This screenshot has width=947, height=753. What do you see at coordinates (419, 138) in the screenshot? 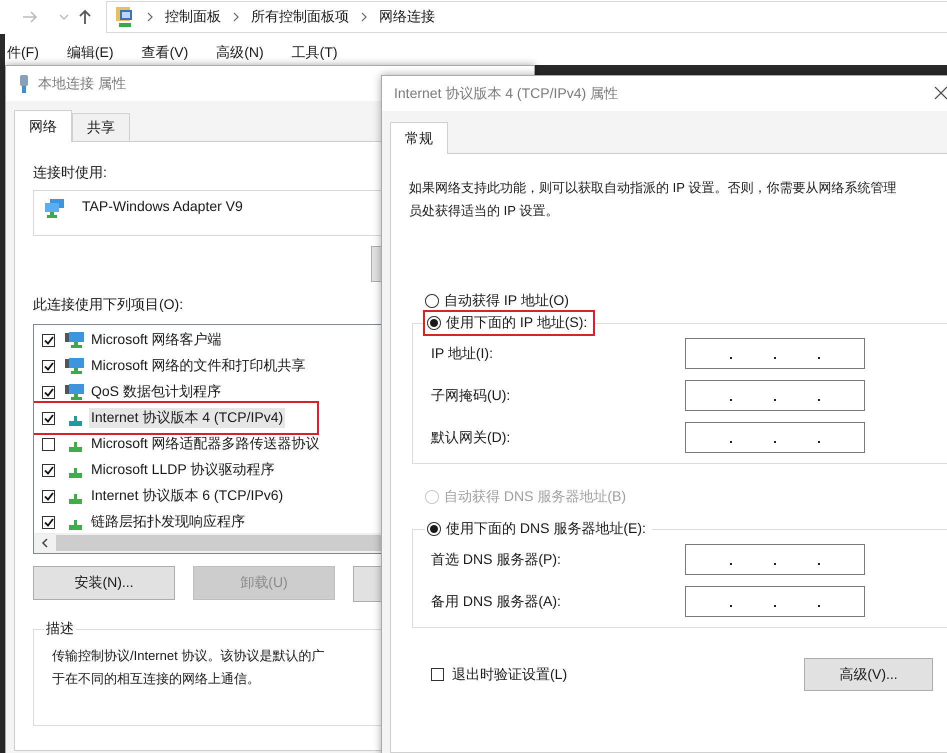
I see `tab: 常规` at bounding box center [419, 138].